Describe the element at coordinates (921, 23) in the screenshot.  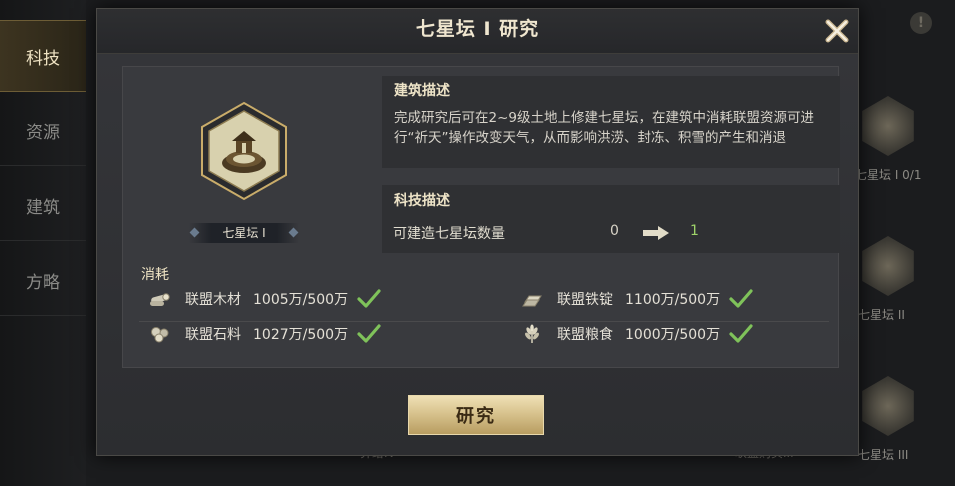
I see `alert-icon: !` at that location.